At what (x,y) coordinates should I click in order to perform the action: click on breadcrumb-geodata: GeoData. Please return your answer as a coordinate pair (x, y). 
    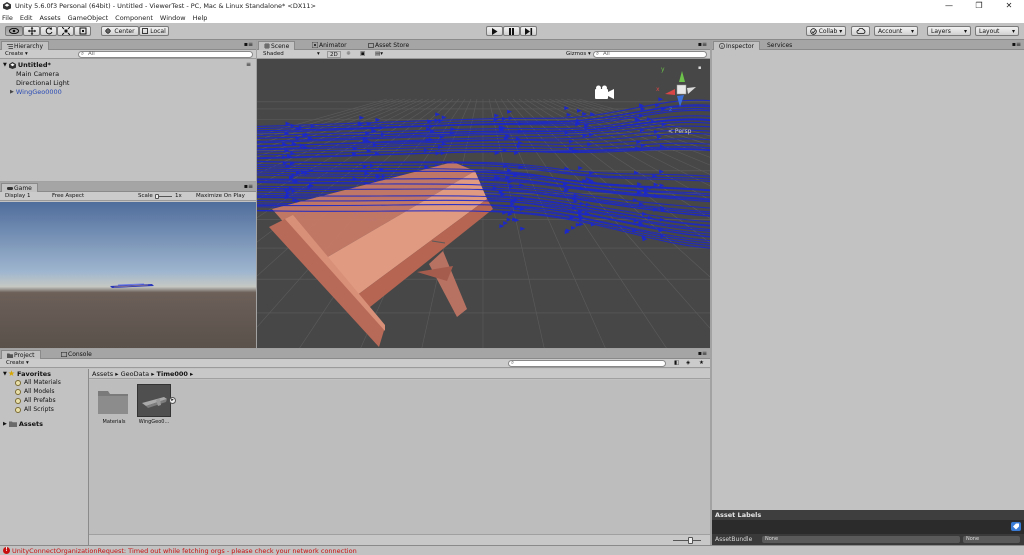
    Looking at the image, I should click on (135, 374).